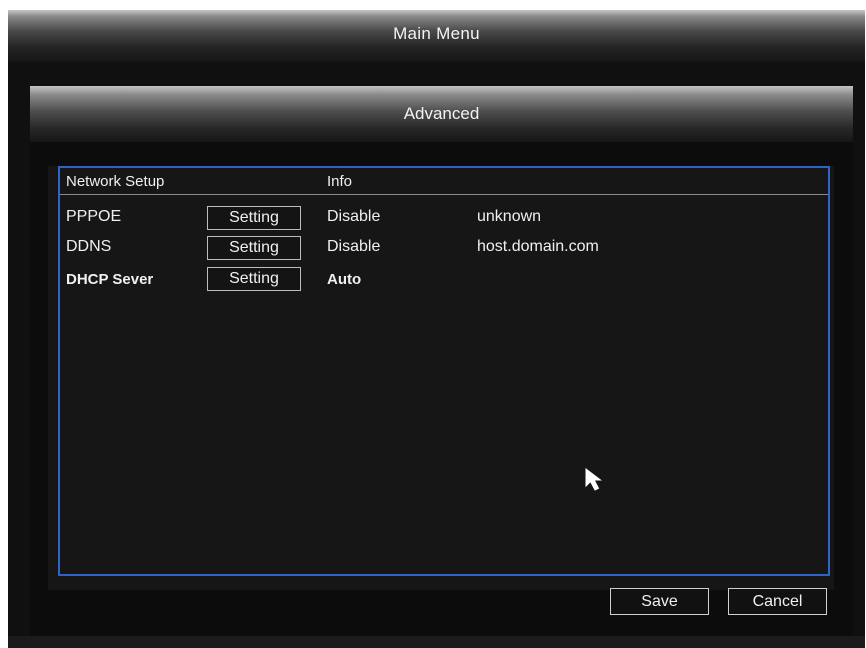  What do you see at coordinates (441, 114) in the screenshot?
I see `advanced-title: Advanced` at bounding box center [441, 114].